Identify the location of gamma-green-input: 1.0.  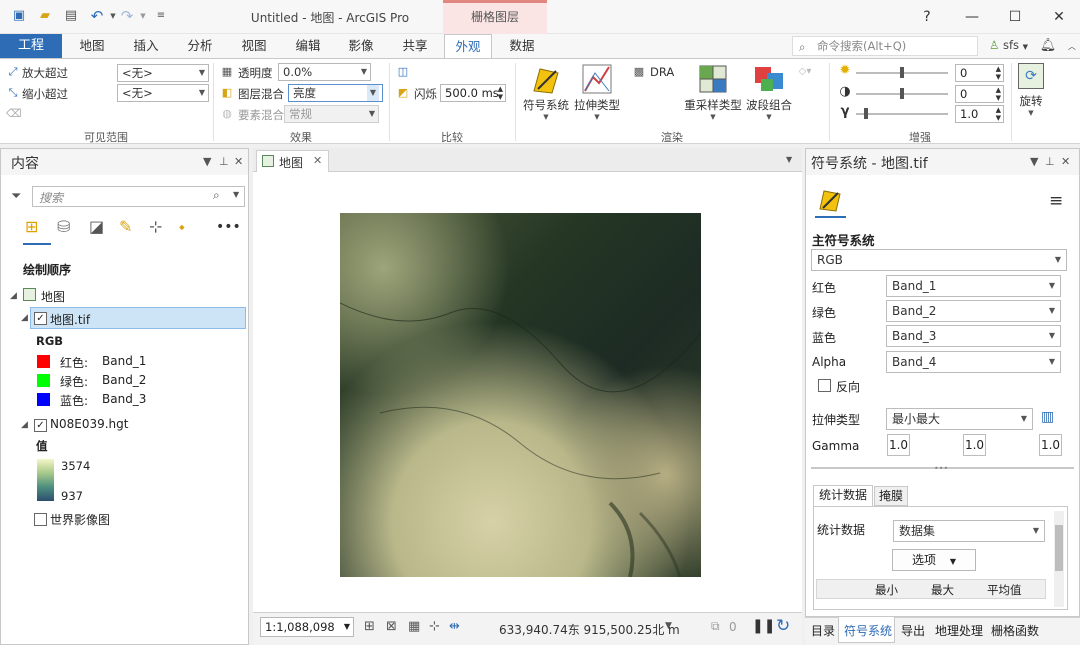
(974, 445).